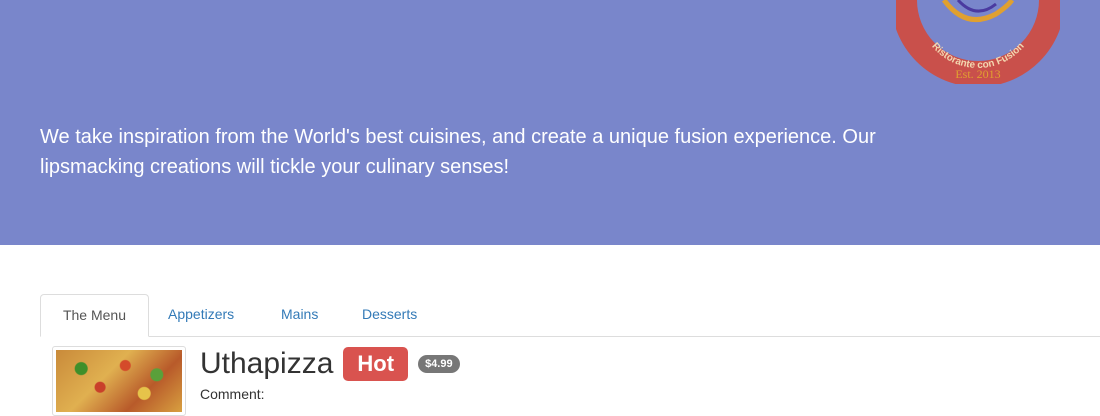 The image size is (1100, 416). I want to click on hot-label: Hot, so click(376, 364).